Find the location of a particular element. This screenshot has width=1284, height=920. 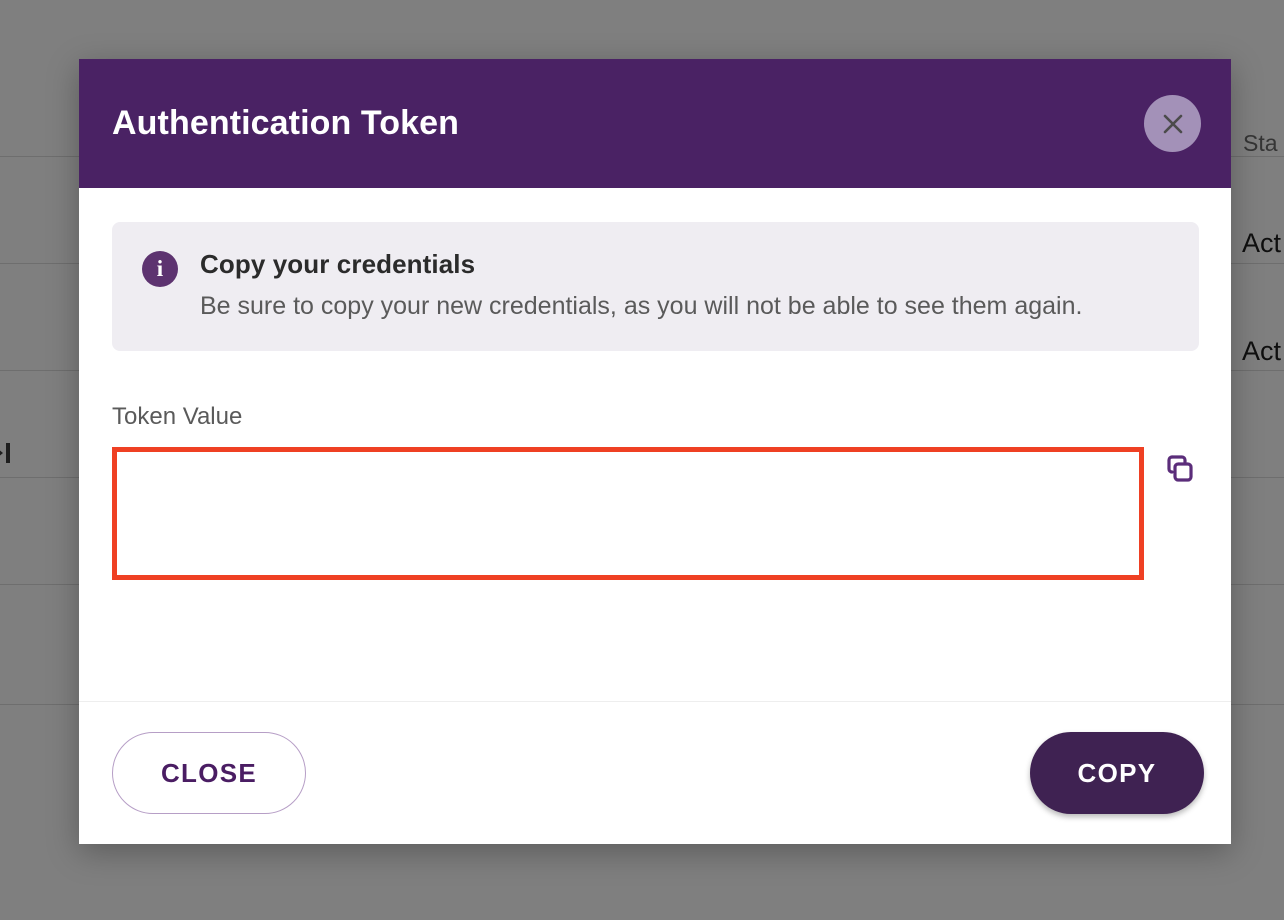

close-text-button: CLOSE is located at coordinates (209, 773).